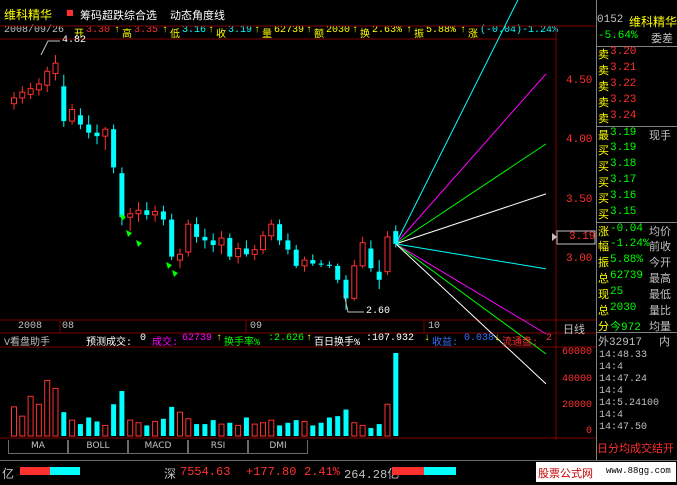  Describe the element at coordinates (390, 338) in the screenshot. I see `bh-value: :107.932` at that location.